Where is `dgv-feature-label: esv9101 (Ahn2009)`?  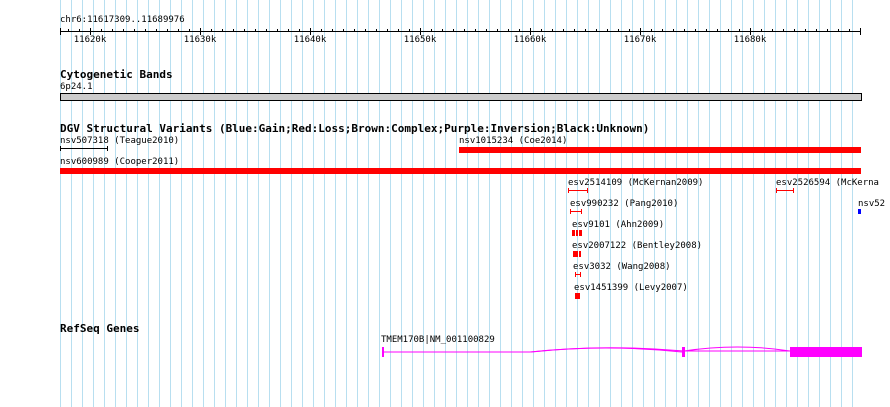
dgv-feature-label: esv9101 (Ahn2009) is located at coordinates (618, 225).